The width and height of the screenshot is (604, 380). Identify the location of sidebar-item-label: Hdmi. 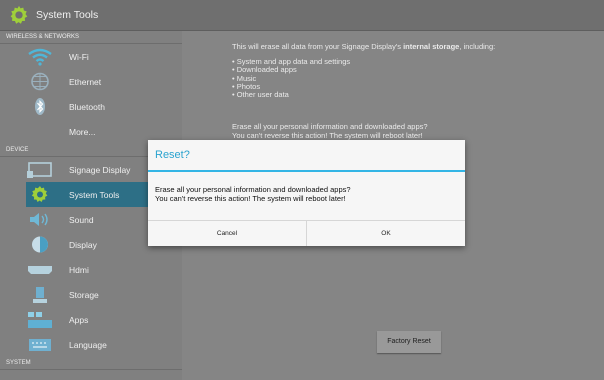
(79, 269).